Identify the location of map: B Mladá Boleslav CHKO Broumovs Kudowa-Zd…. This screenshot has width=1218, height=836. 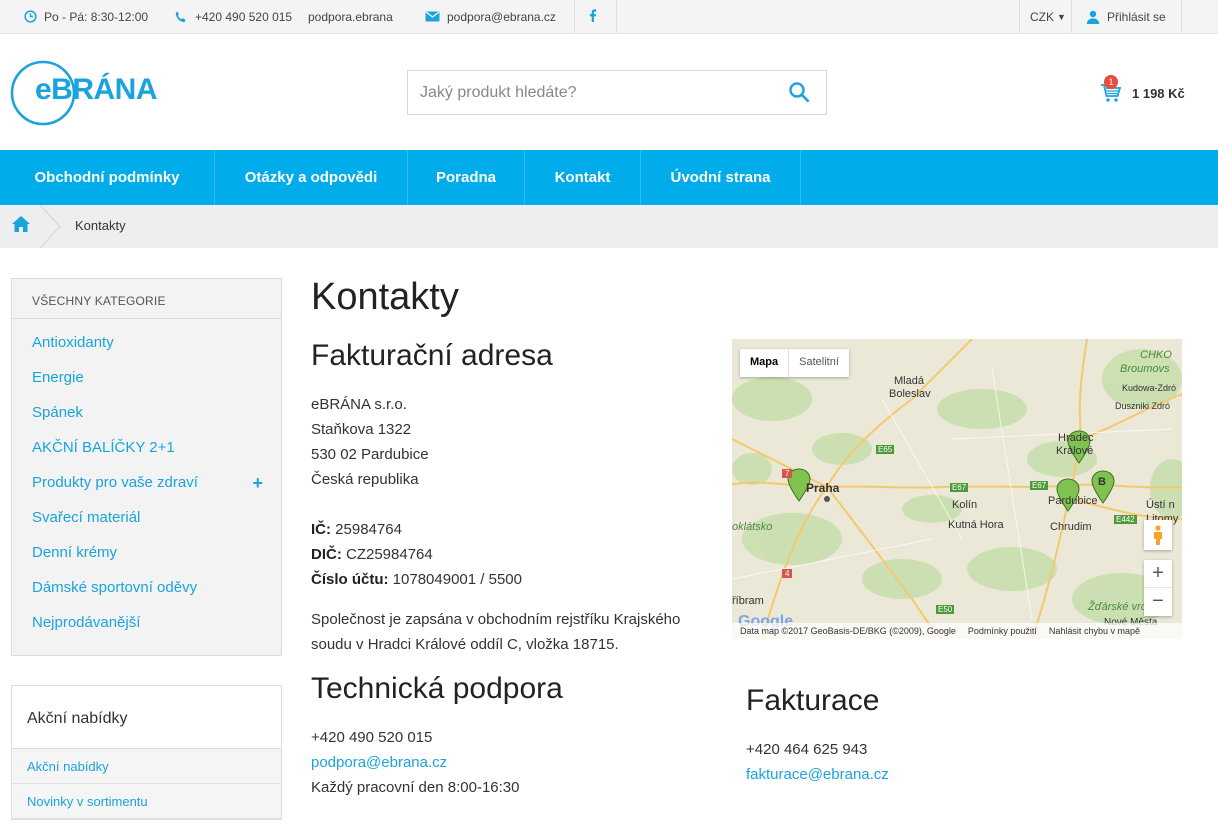
(957, 489).